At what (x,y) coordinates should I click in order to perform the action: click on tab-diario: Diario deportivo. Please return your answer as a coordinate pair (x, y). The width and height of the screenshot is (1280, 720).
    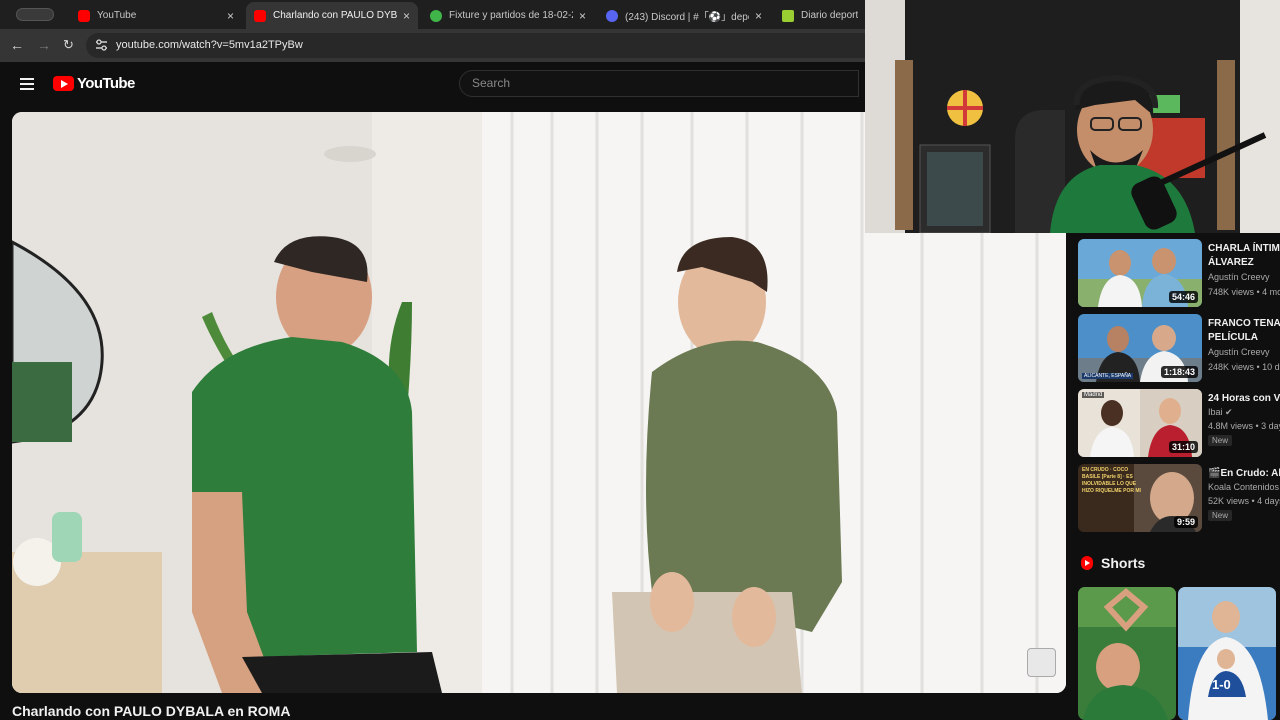
    Looking at the image, I should click on (820, 15).